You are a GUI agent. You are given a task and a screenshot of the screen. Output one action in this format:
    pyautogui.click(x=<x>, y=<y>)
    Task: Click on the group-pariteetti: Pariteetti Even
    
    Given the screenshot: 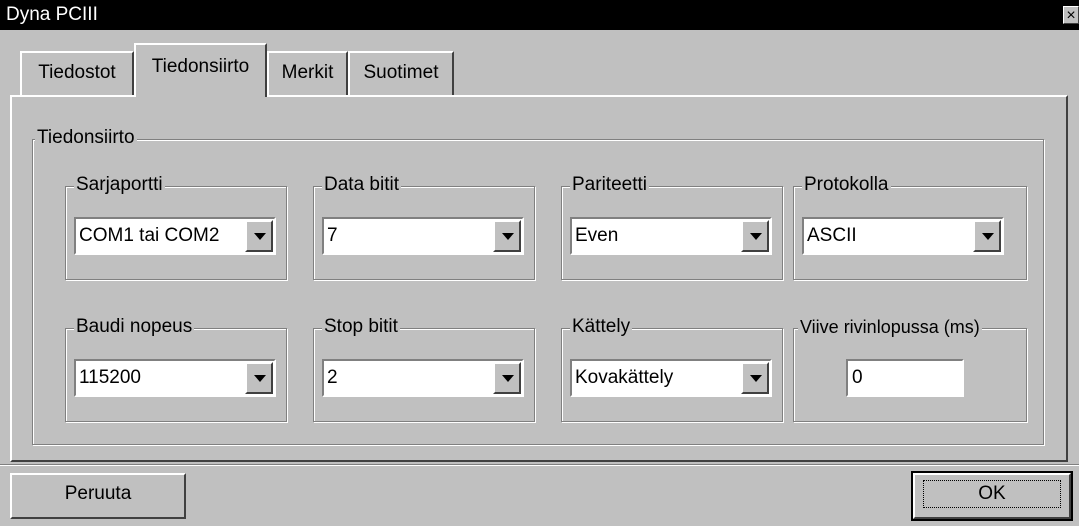 What is the action you would take?
    pyautogui.click(x=672, y=226)
    